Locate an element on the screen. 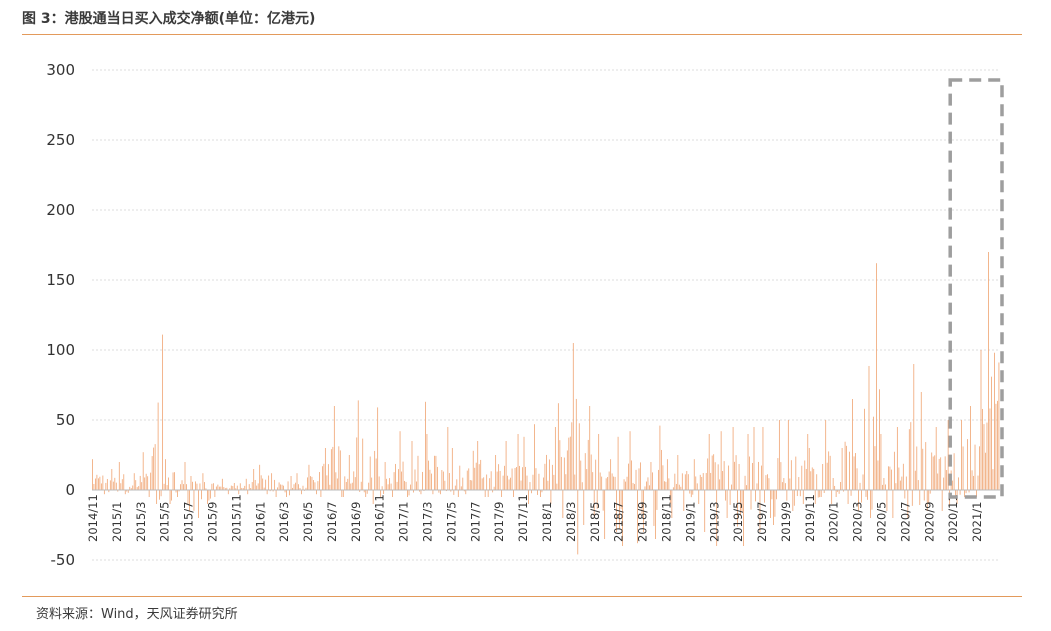  x-tick-label: 2018/9 is located at coordinates (643, 522).